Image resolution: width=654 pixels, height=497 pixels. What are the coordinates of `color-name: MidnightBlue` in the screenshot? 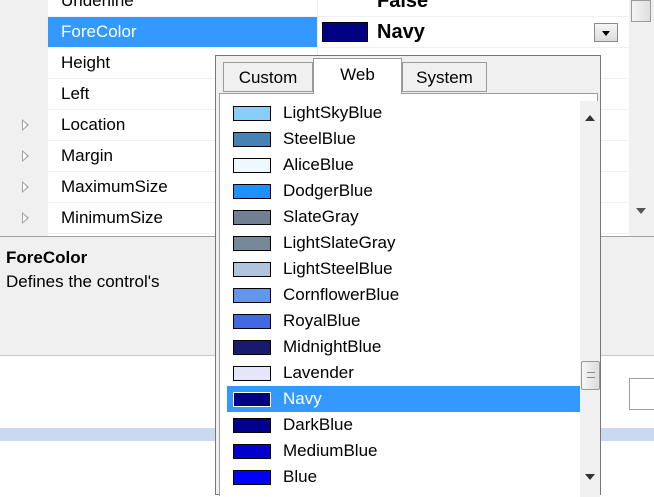 It's located at (332, 346).